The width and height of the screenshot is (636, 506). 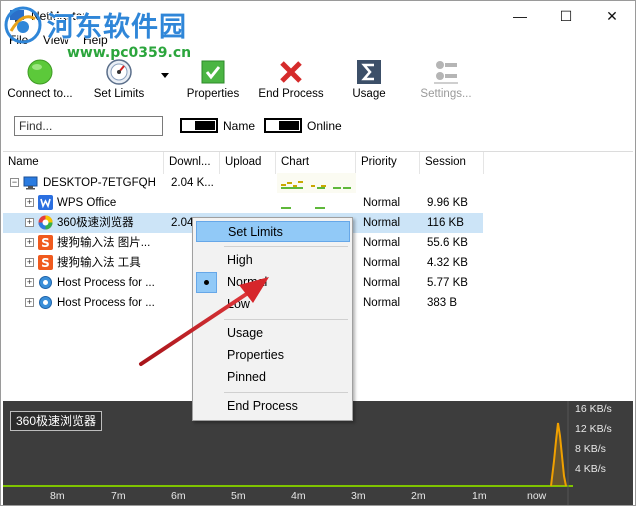 I want to click on minimize-button: —, so click(x=520, y=16).